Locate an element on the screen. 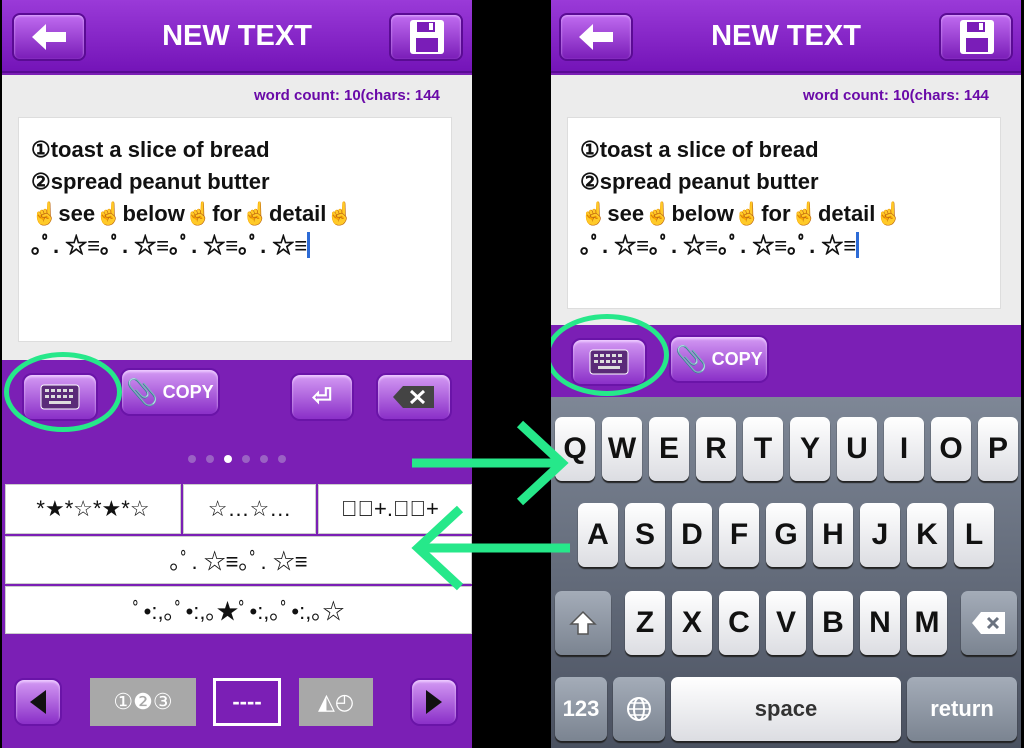  next-page-button is located at coordinates (434, 702).